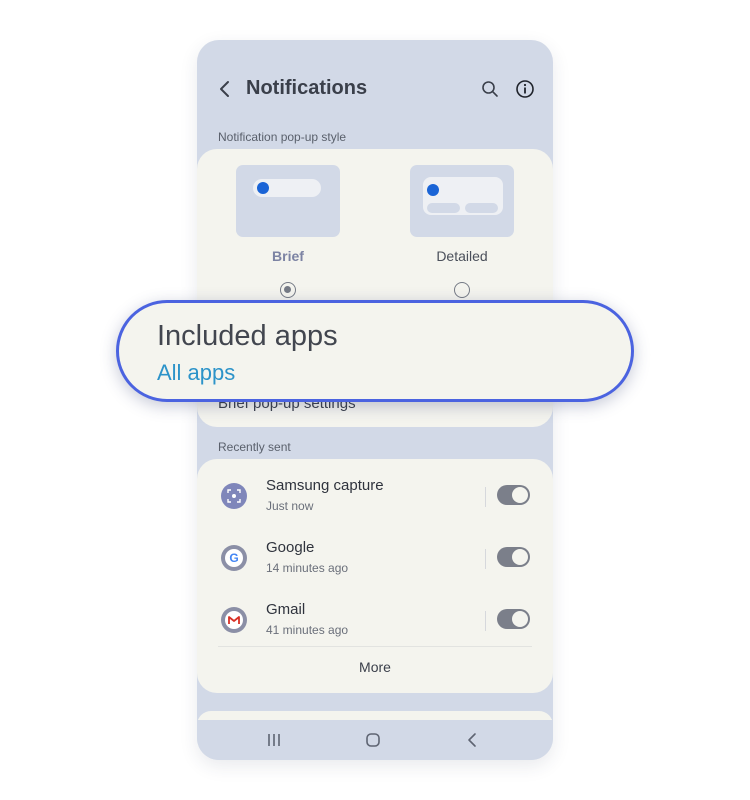  Describe the element at coordinates (433, 190) in the screenshot. I see `detailed-preview-dot` at that location.